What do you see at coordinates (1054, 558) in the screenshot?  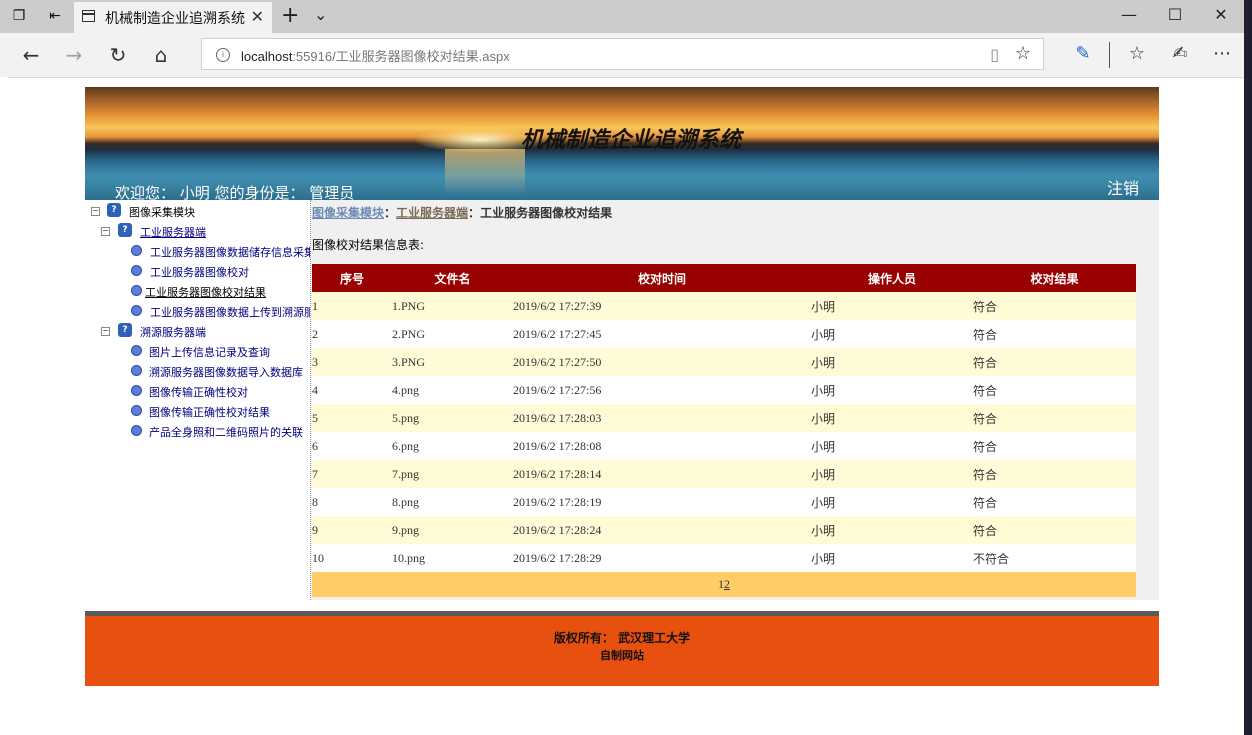 I see `cell-result: 不符合` at bounding box center [1054, 558].